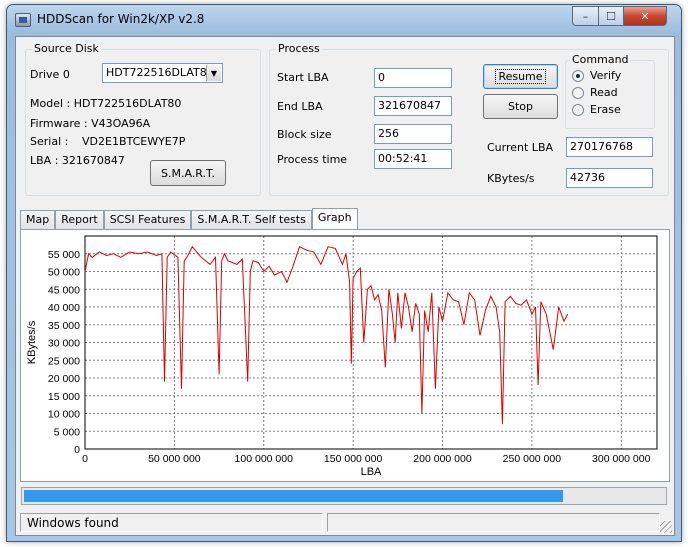 This screenshot has width=688, height=547. I want to click on app-icon, so click(23, 20).